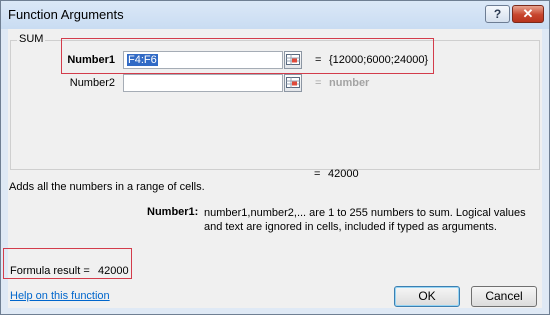  Describe the element at coordinates (113, 271) in the screenshot. I see `formula-result-value: 42000` at that location.